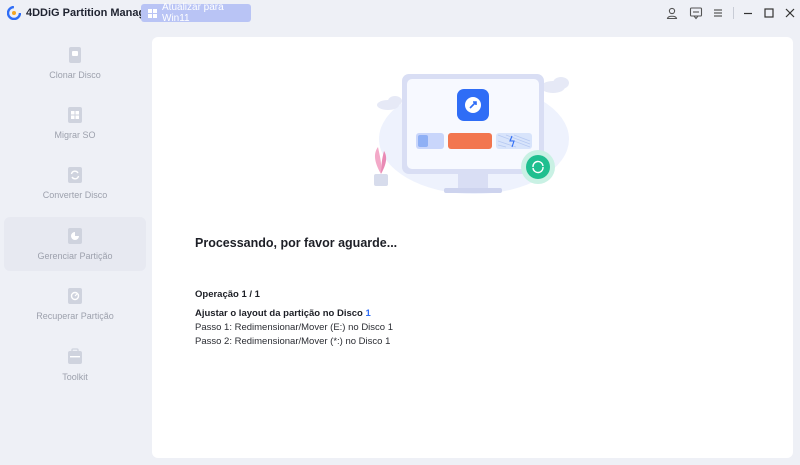  Describe the element at coordinates (733, 13) in the screenshot. I see `titlebar-divider` at that location.